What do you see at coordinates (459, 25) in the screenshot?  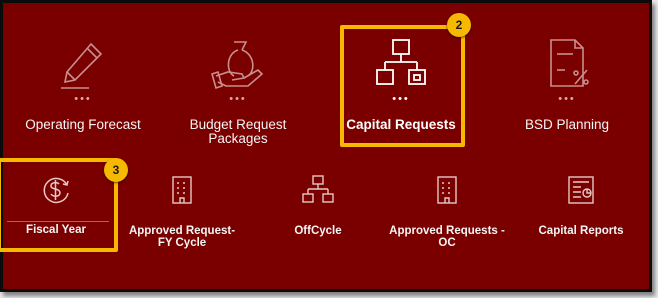 I see `callout-badge-2: 2` at bounding box center [459, 25].